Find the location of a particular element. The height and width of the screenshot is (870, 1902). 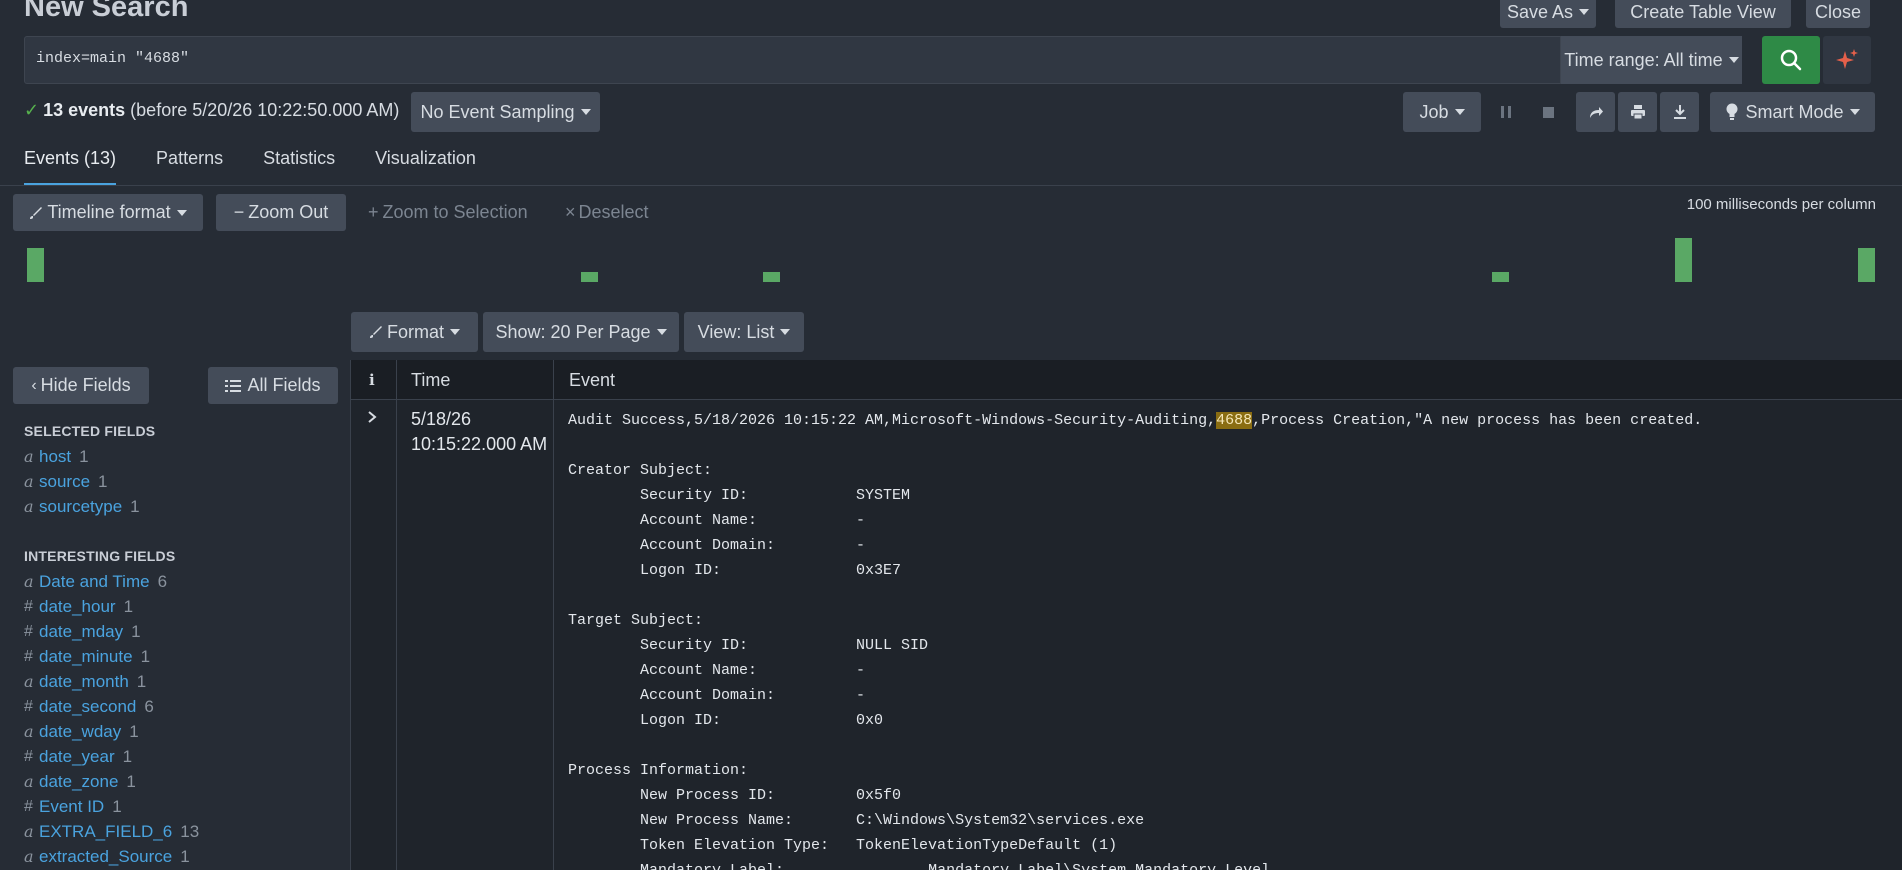

chevron-right-icon is located at coordinates (372, 417).